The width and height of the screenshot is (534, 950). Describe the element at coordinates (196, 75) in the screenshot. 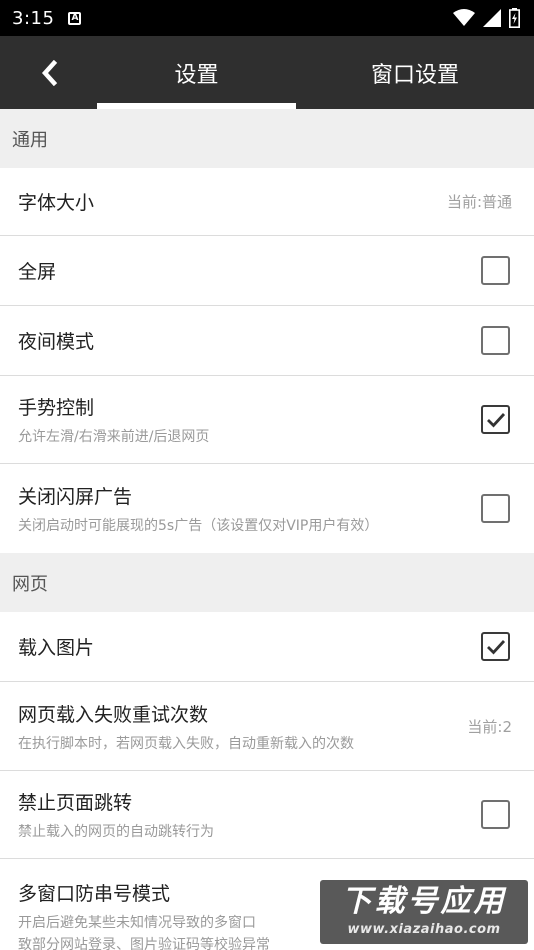

I see `tab-settings-label: 设置` at that location.